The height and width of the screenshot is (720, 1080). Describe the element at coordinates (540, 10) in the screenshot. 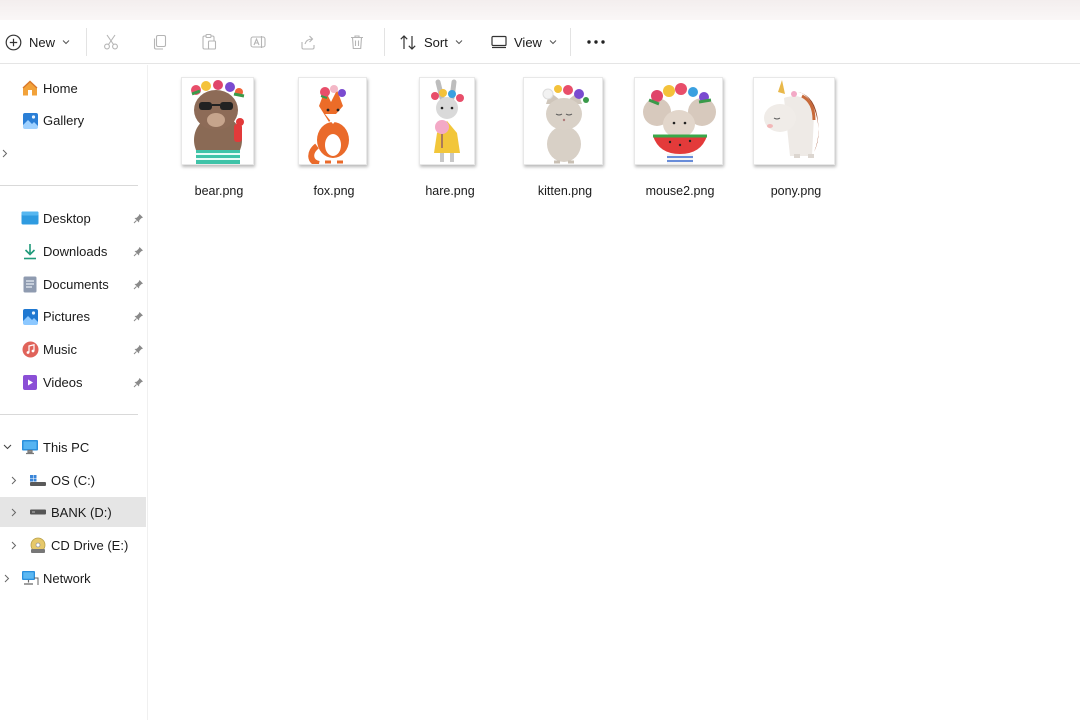

I see `title-bar-strip` at that location.